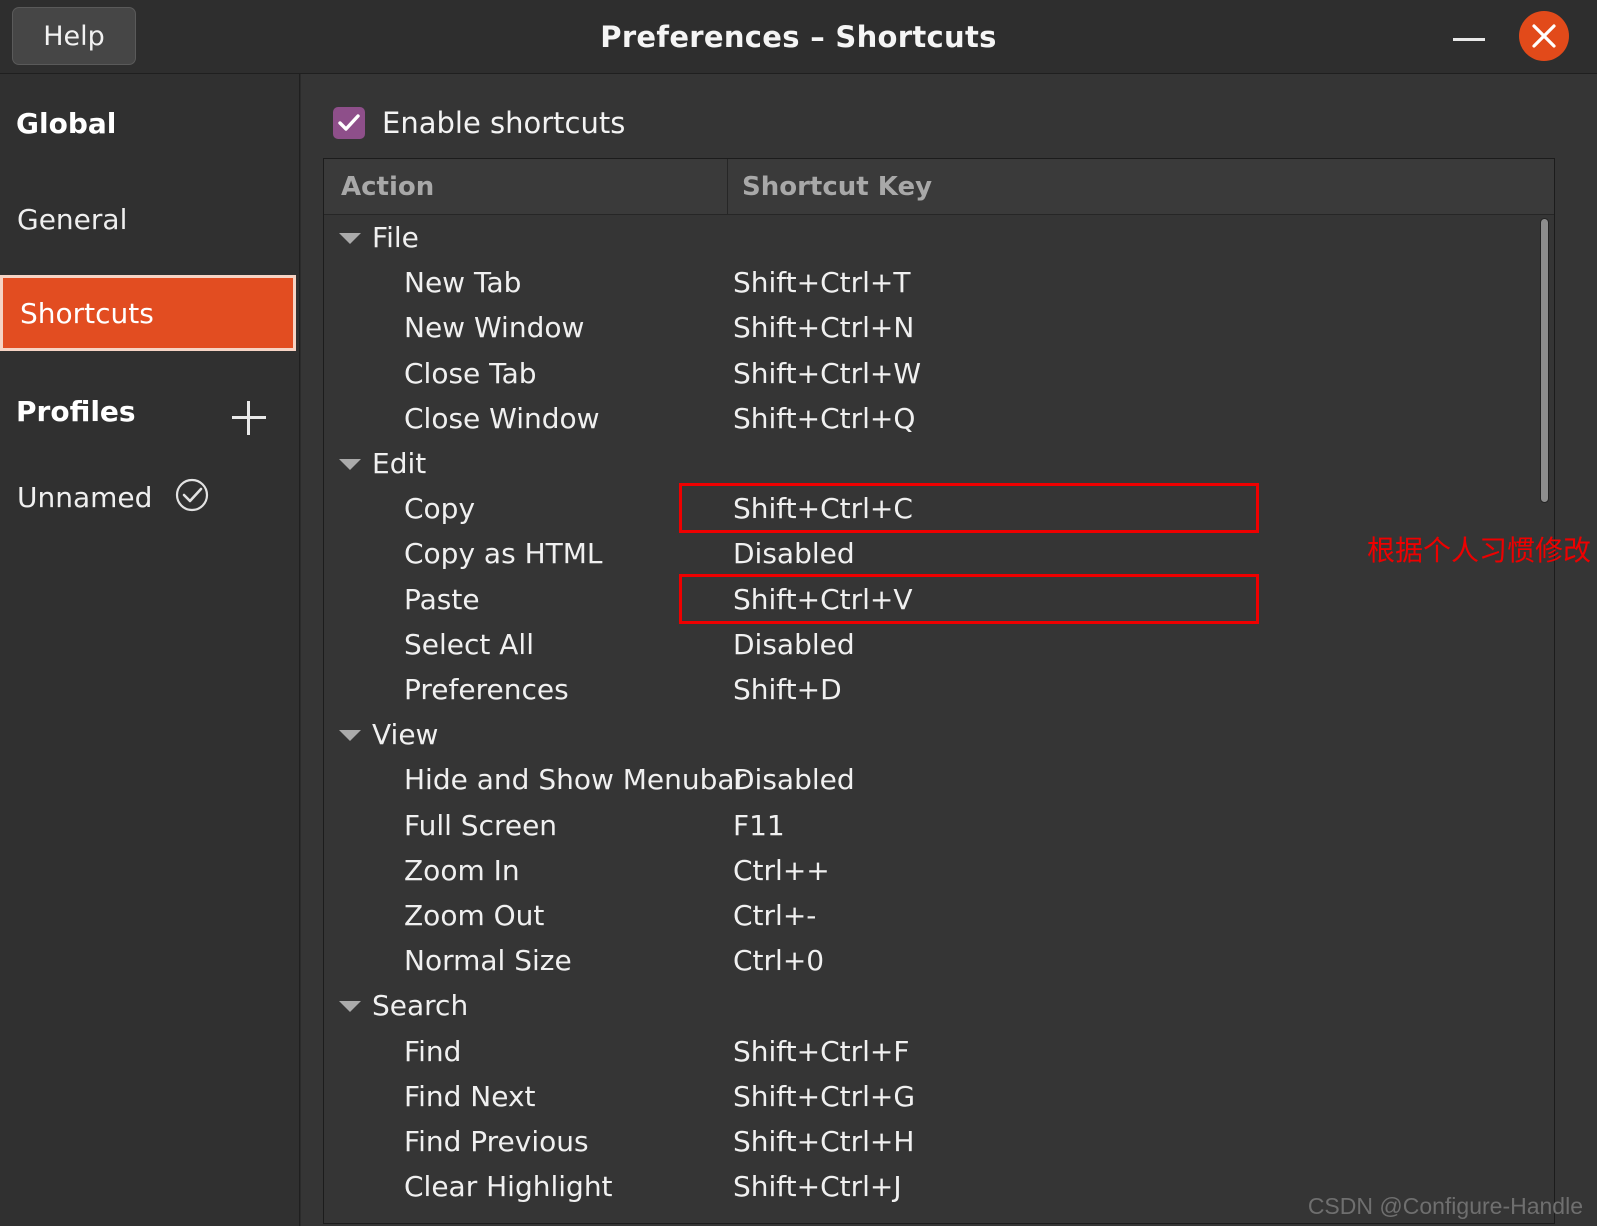 Image resolution: width=1597 pixels, height=1226 pixels. I want to click on scrollbar-thumb, so click(1544, 360).